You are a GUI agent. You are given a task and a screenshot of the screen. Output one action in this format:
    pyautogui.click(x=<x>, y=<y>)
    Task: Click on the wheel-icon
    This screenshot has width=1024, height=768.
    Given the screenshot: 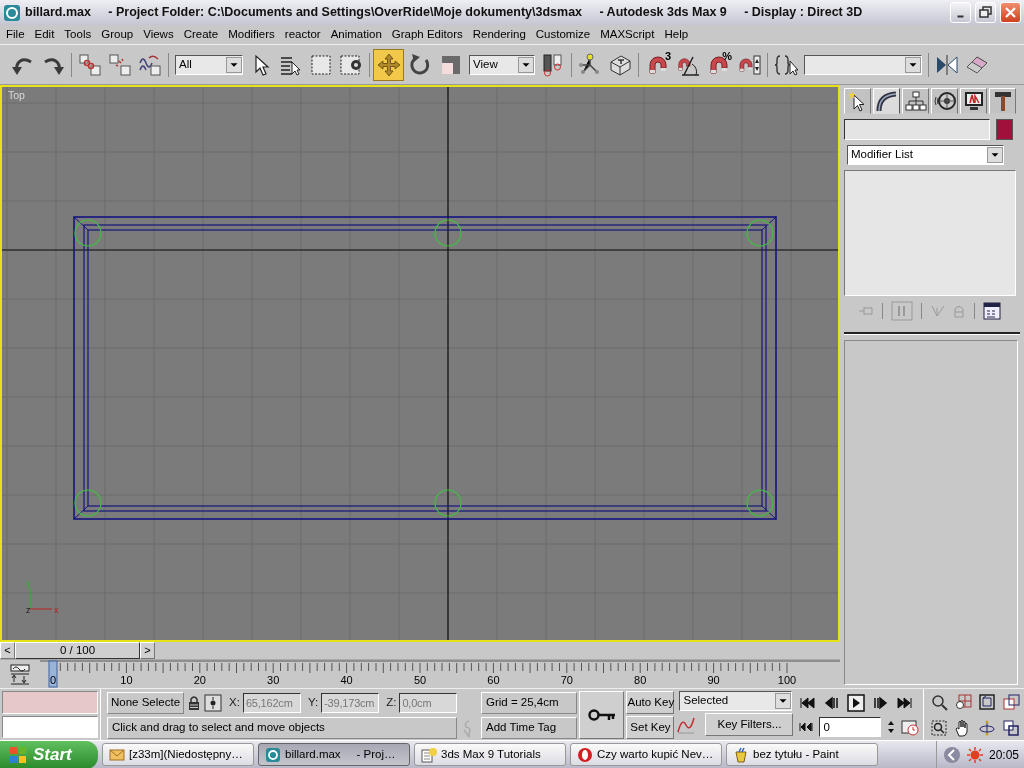 What is the action you would take?
    pyautogui.click(x=944, y=101)
    